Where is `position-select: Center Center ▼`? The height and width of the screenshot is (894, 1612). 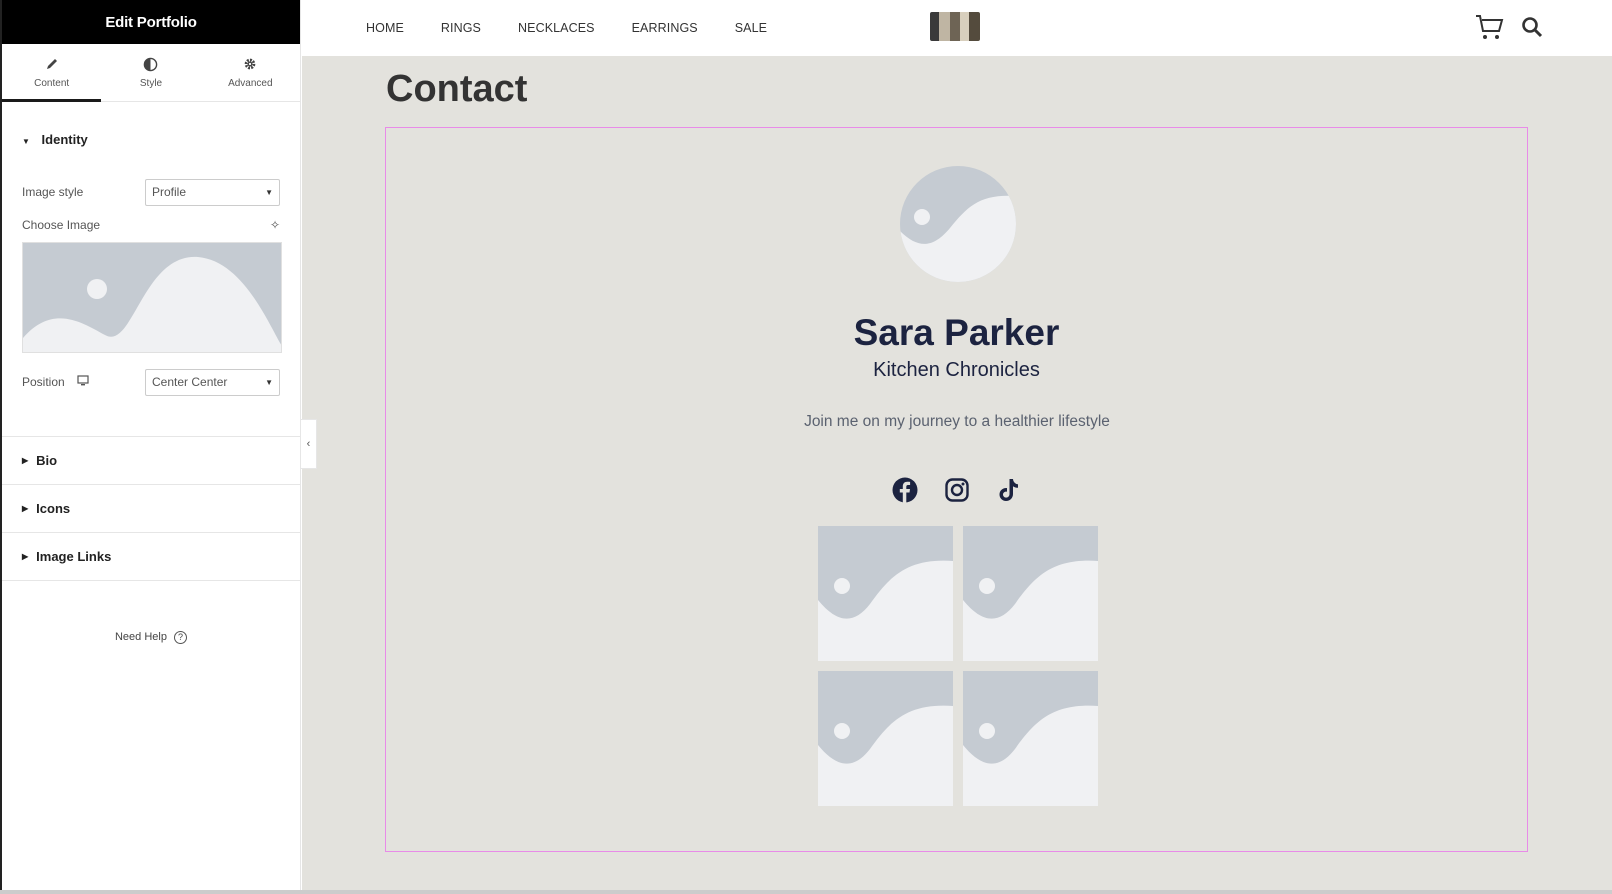
position-select: Center Center ▼ is located at coordinates (212, 382).